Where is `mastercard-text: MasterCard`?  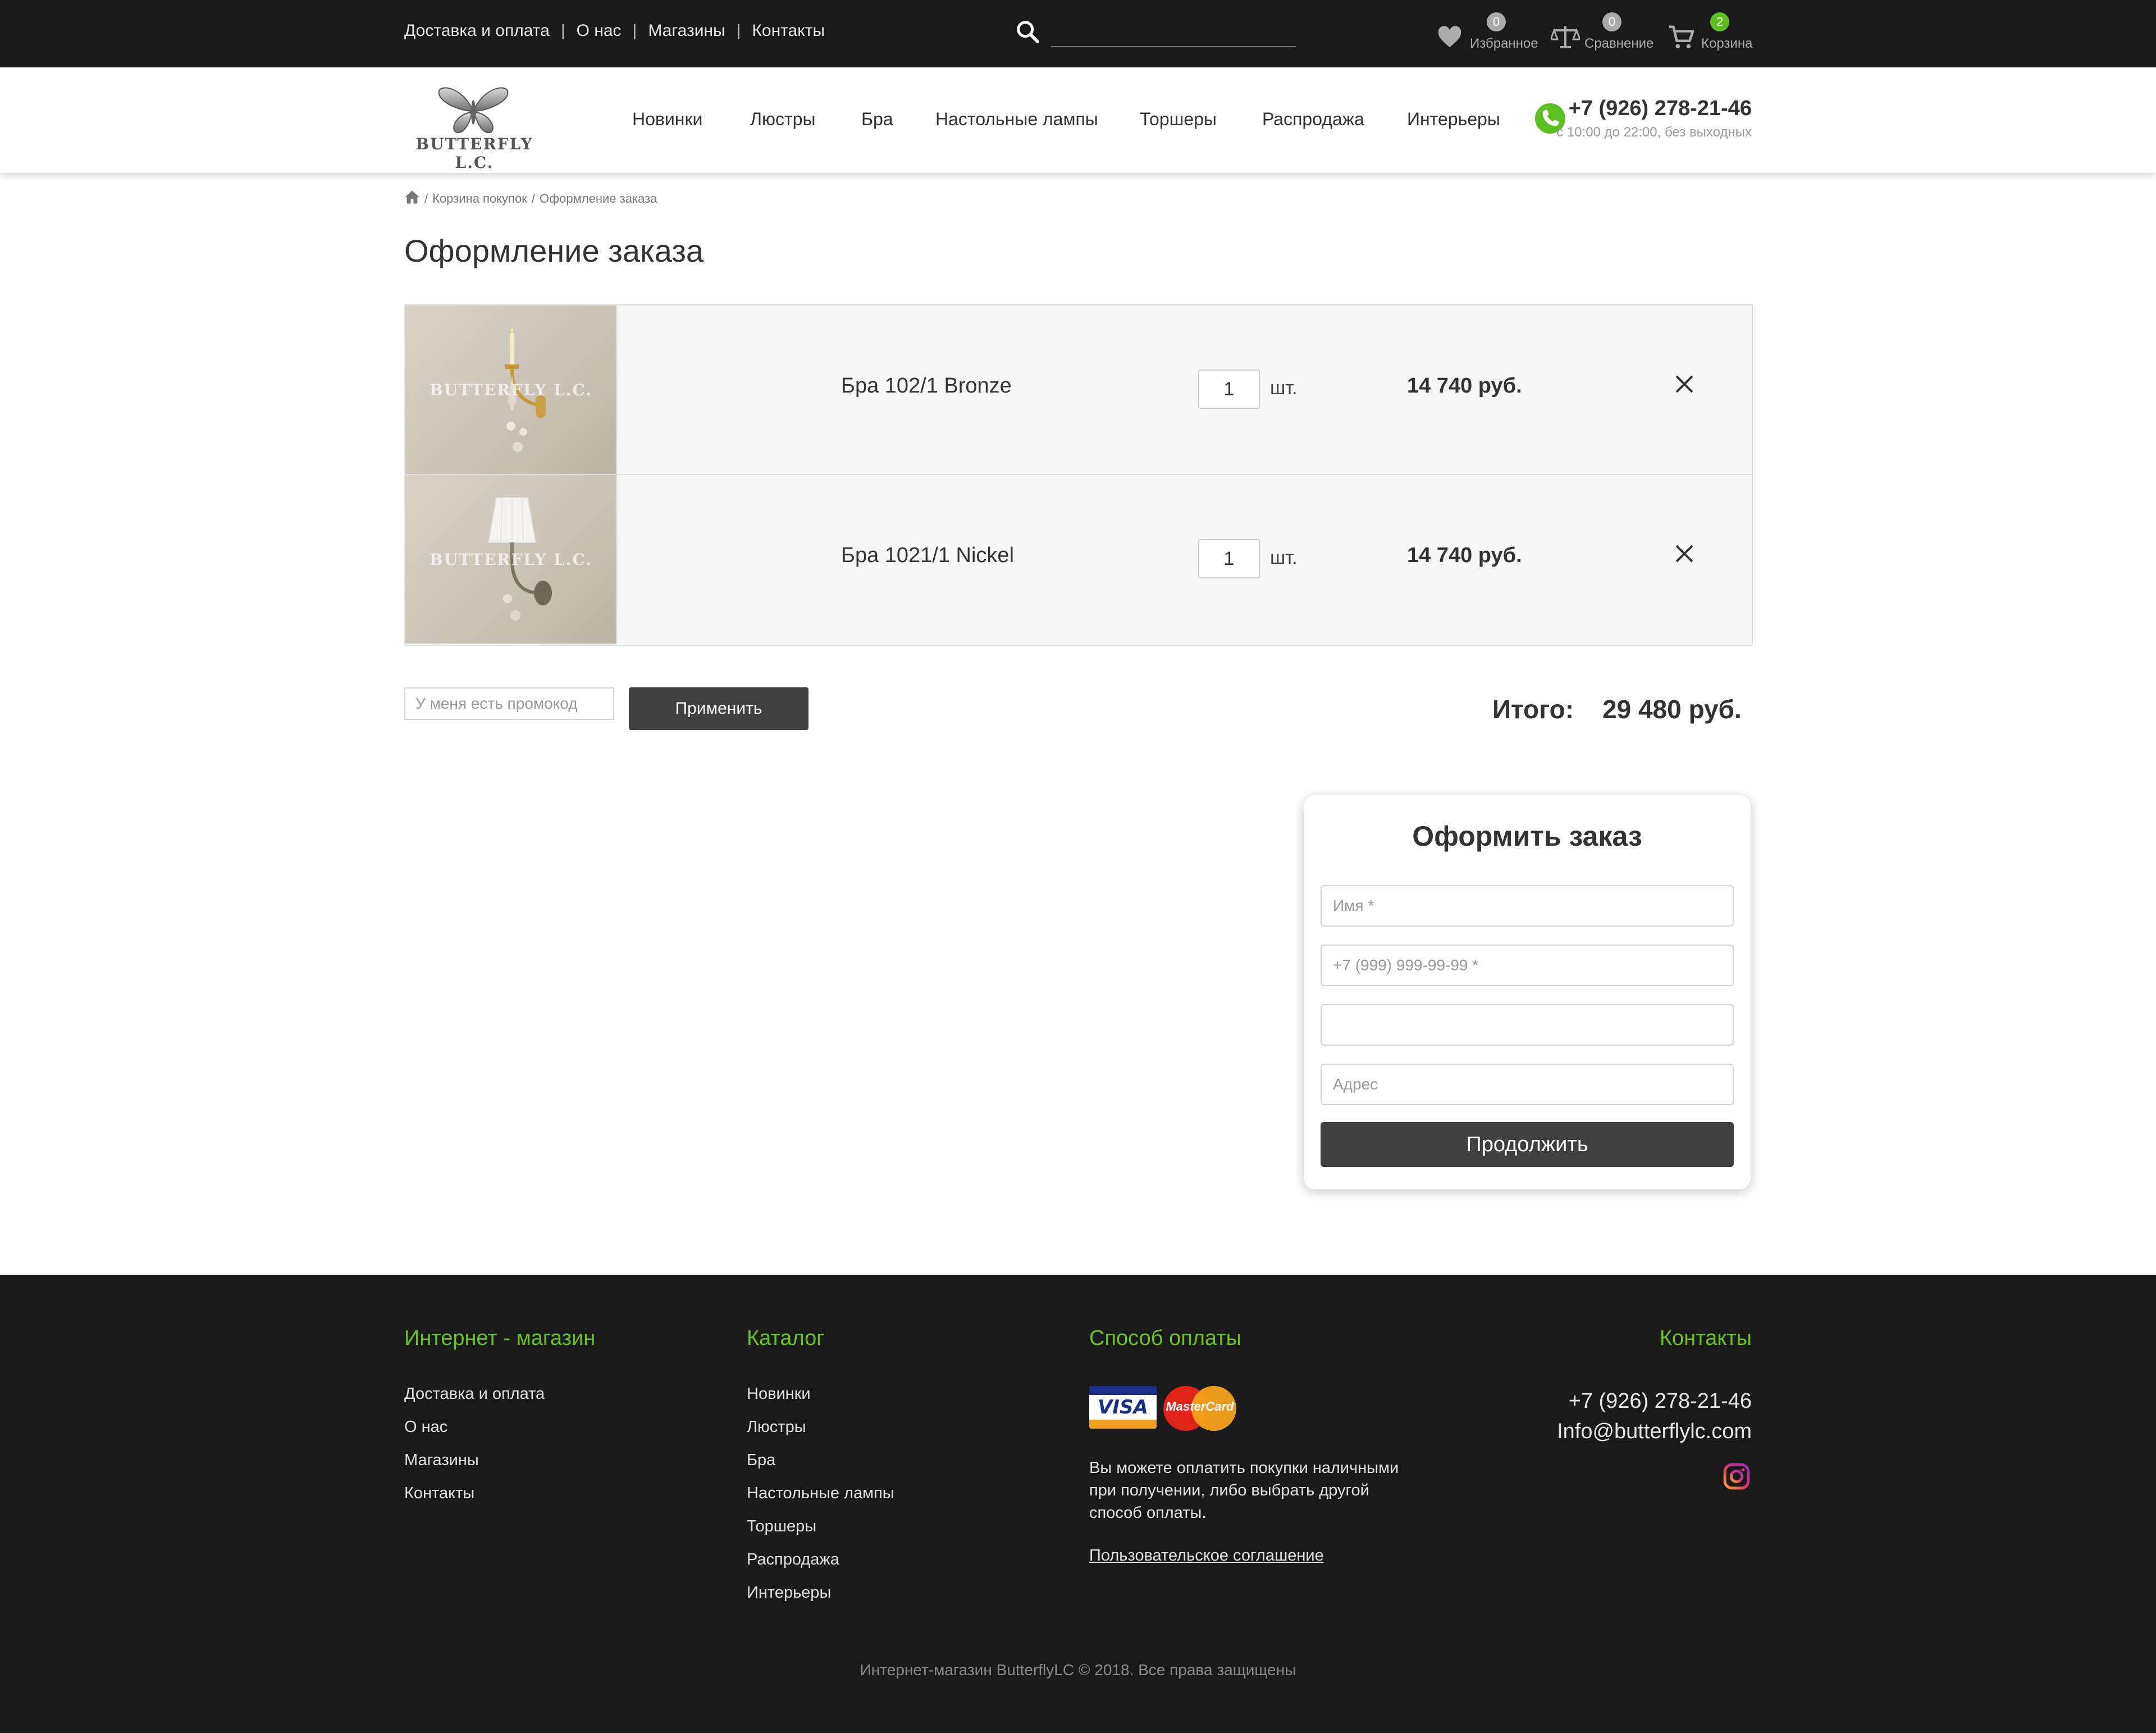 mastercard-text: MasterCard is located at coordinates (1200, 1406).